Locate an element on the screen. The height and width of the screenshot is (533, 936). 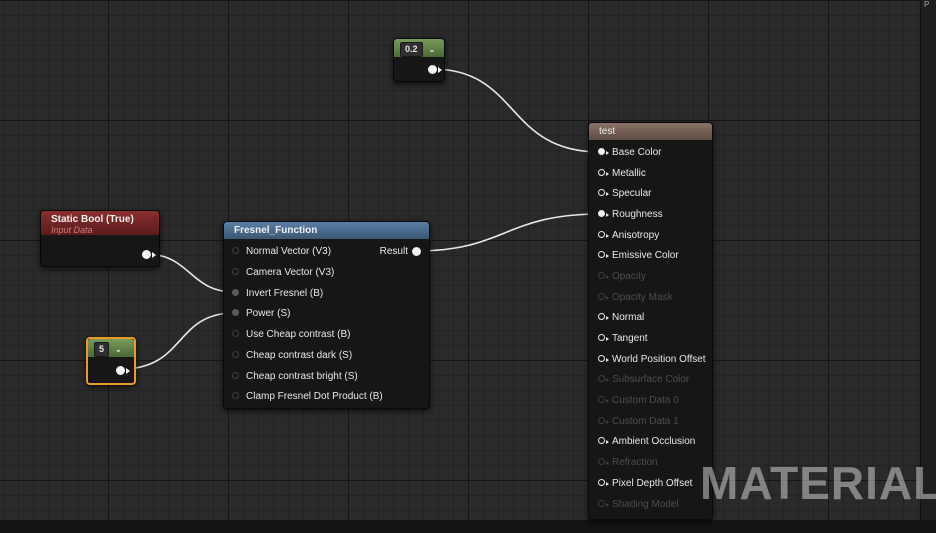
static-bool-title: Static Bool (True) is located at coordinates (92, 219).